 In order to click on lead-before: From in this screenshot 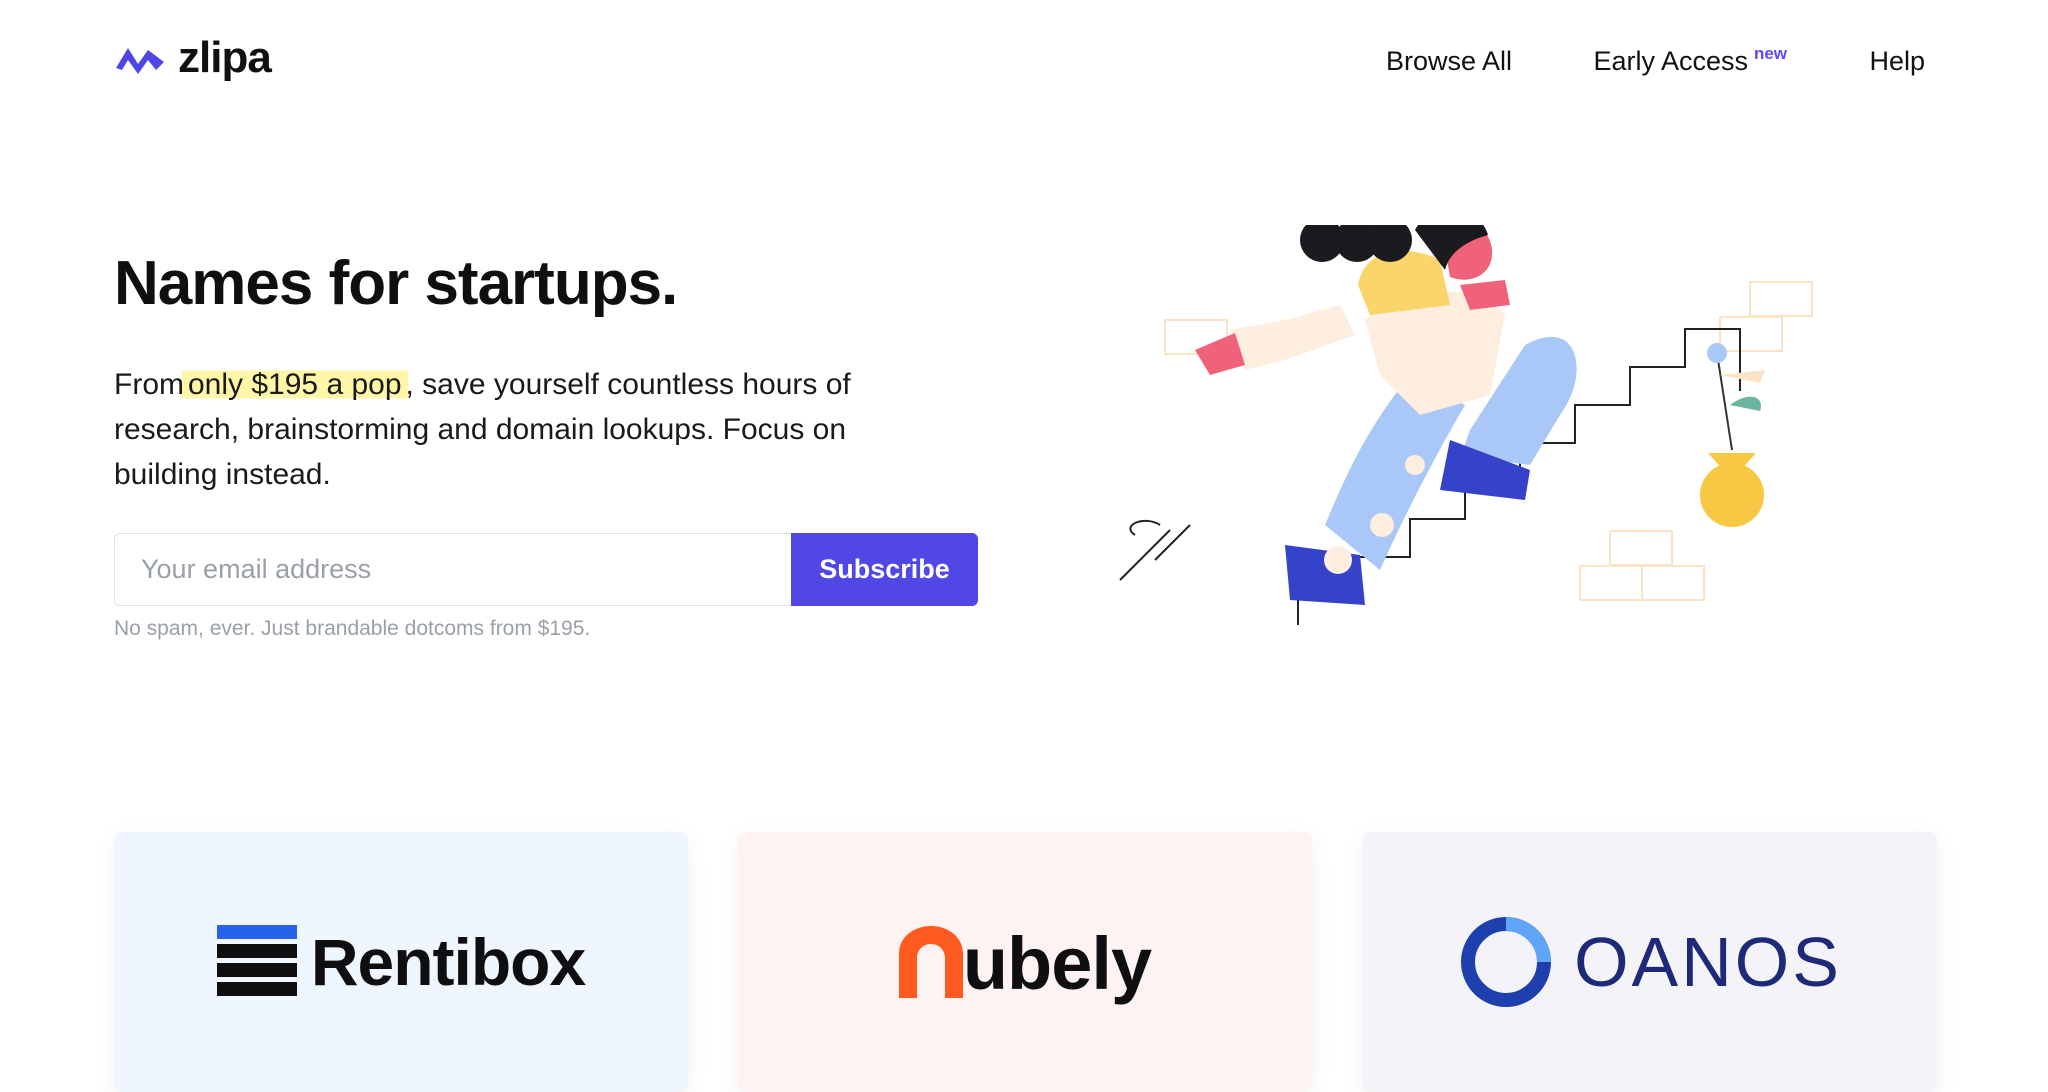, I will do `click(149, 384)`.